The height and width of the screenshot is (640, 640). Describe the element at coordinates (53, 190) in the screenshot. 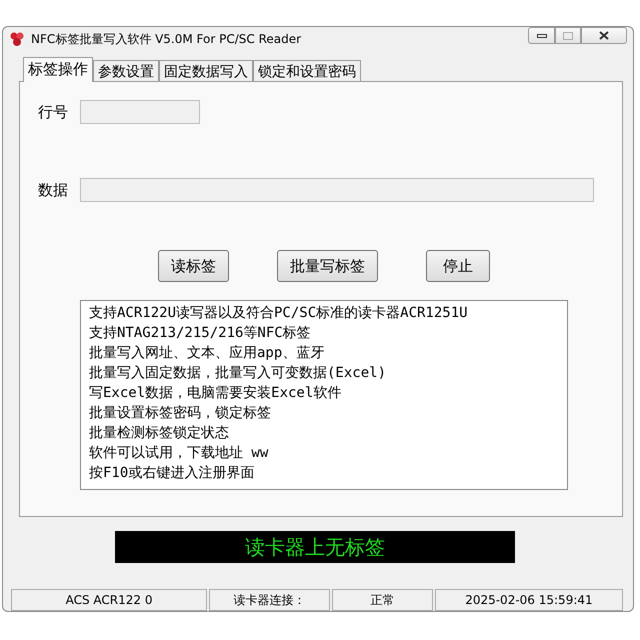

I see `field-label: 数据` at that location.